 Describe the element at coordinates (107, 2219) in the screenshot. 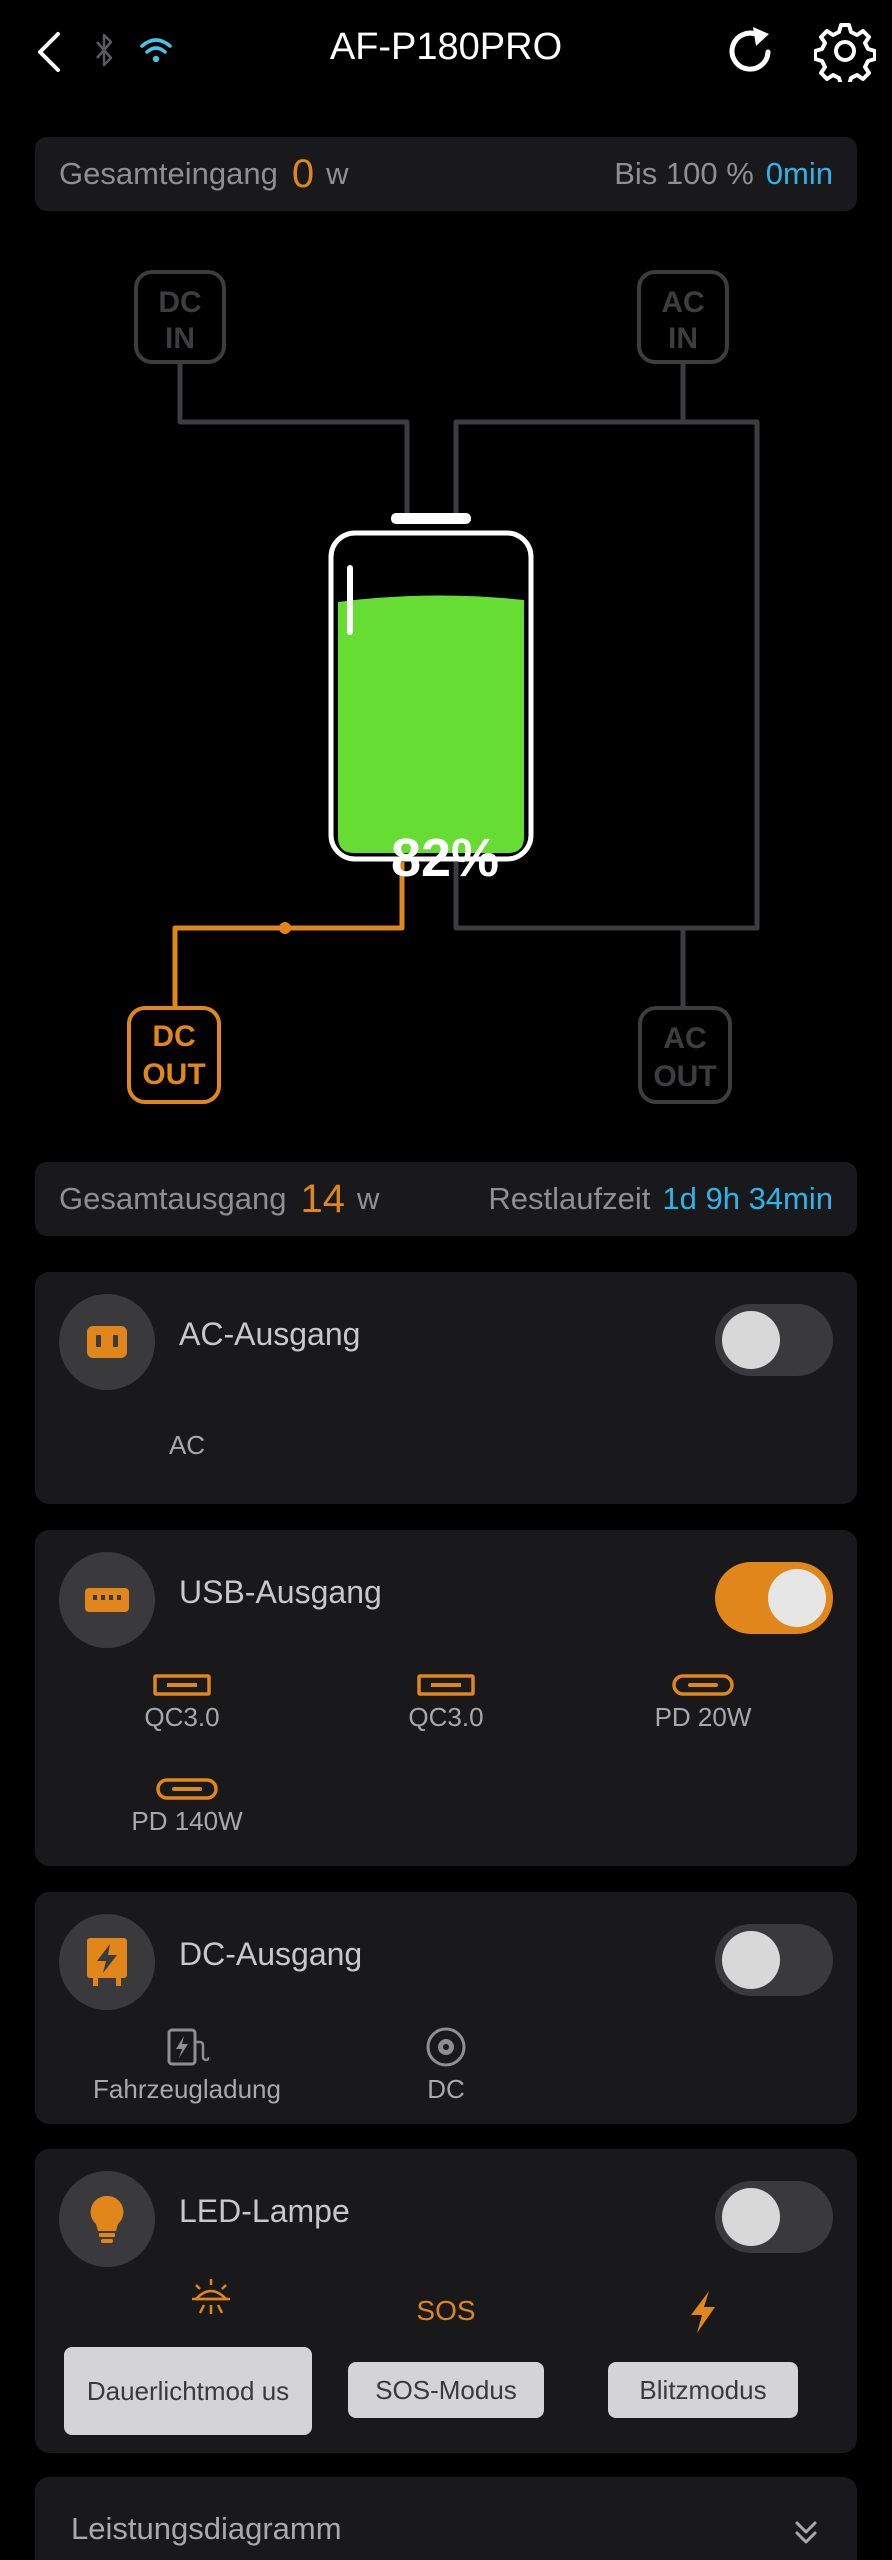

I see `lightbulb-icon` at that location.